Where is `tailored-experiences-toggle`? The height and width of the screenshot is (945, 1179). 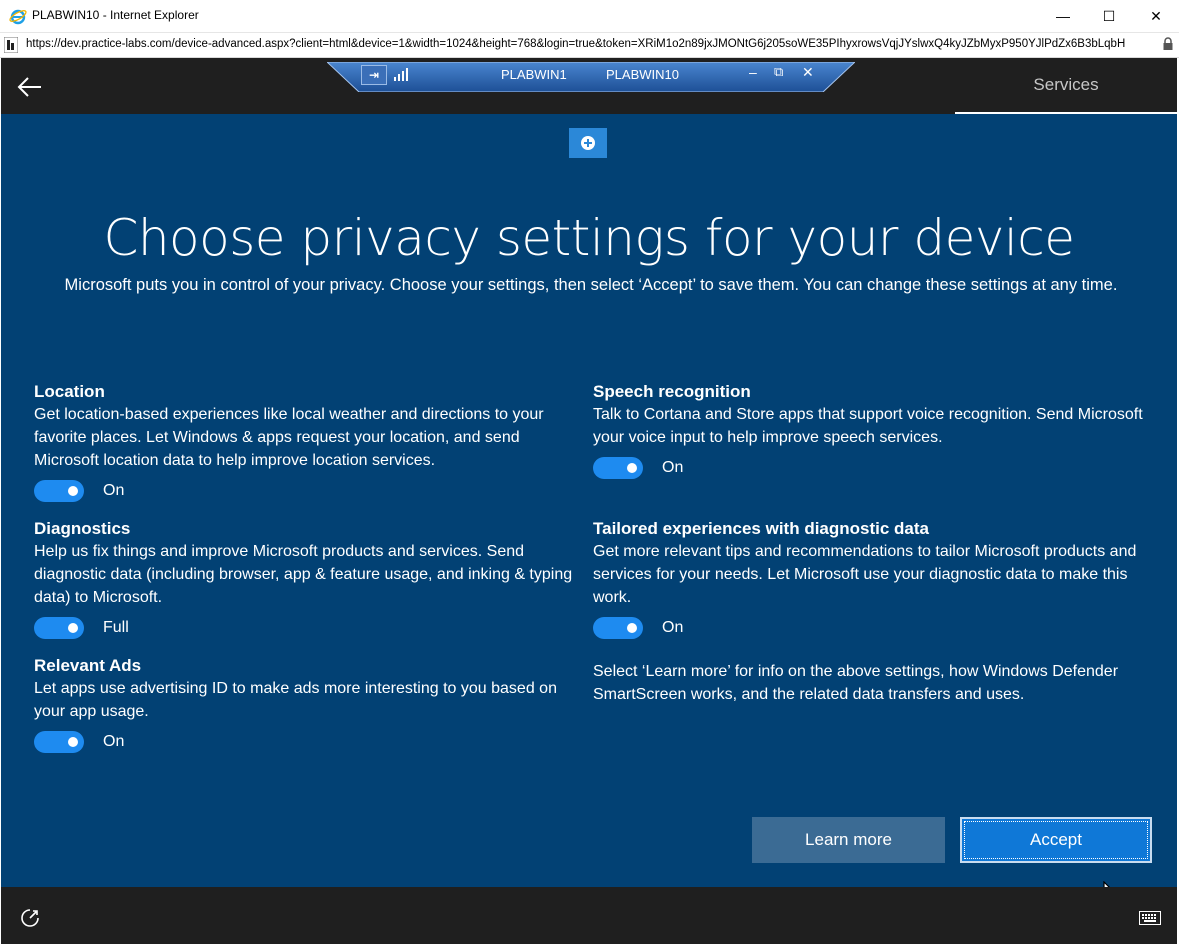 tailored-experiences-toggle is located at coordinates (618, 628).